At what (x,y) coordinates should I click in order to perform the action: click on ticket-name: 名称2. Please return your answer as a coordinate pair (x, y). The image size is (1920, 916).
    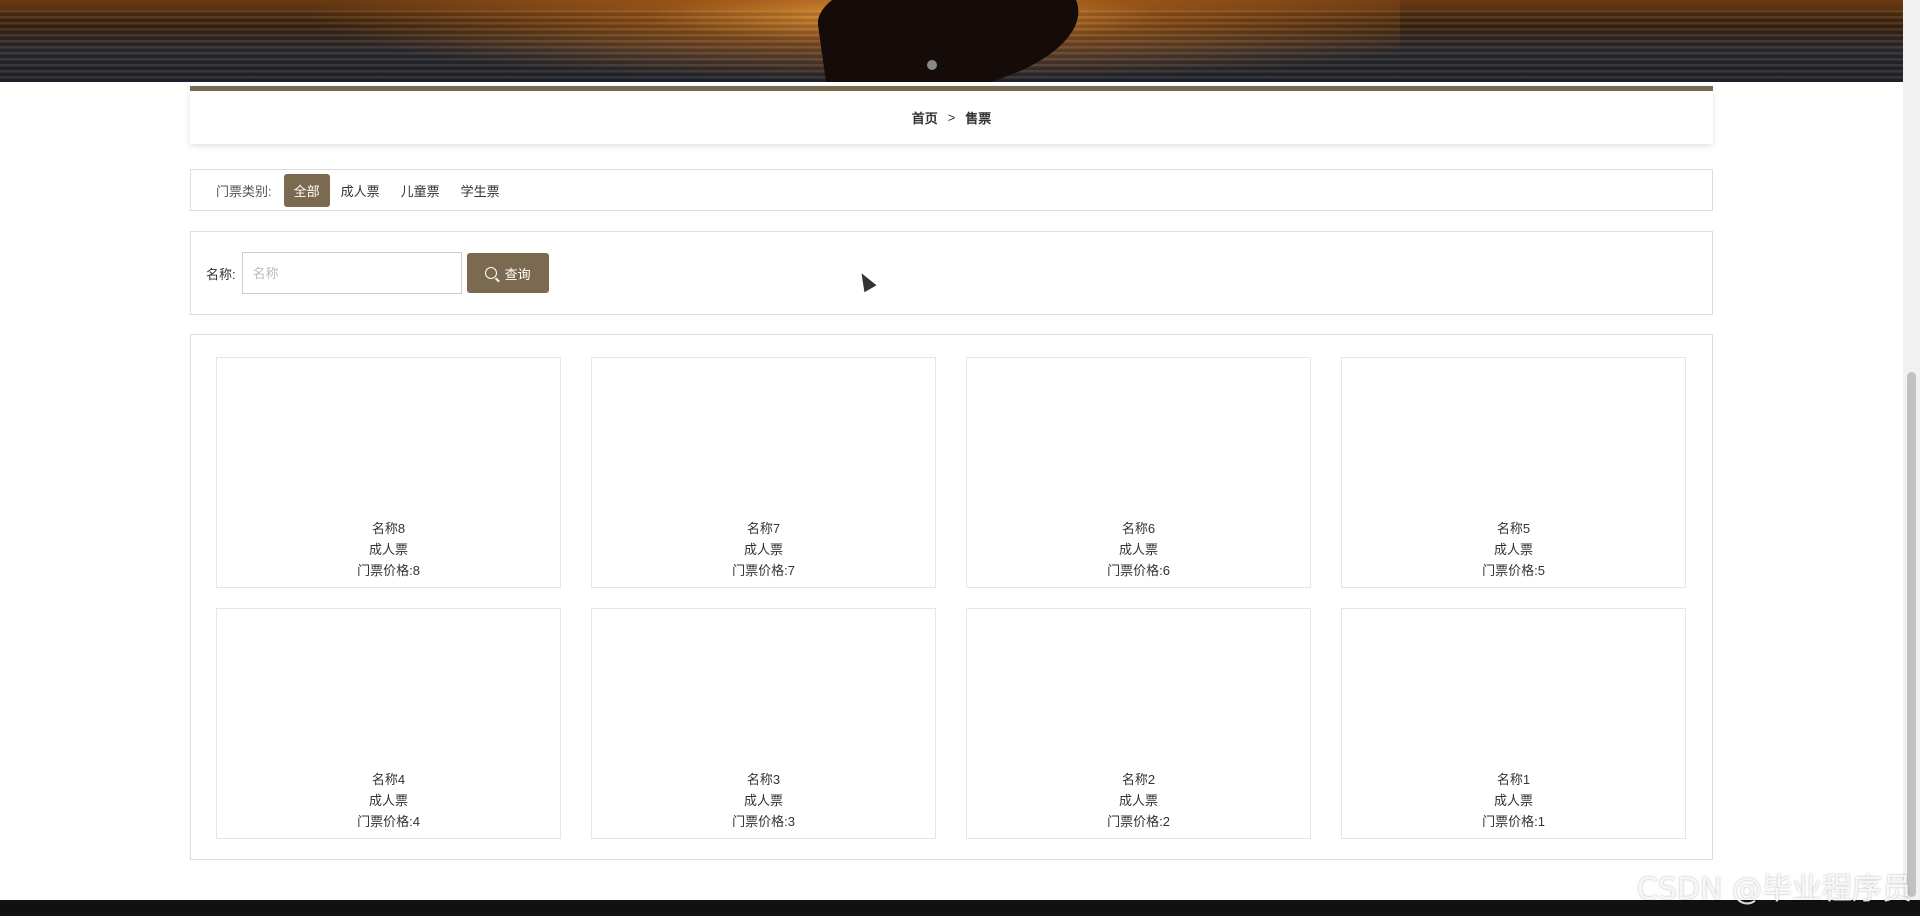
    Looking at the image, I should click on (1138, 779).